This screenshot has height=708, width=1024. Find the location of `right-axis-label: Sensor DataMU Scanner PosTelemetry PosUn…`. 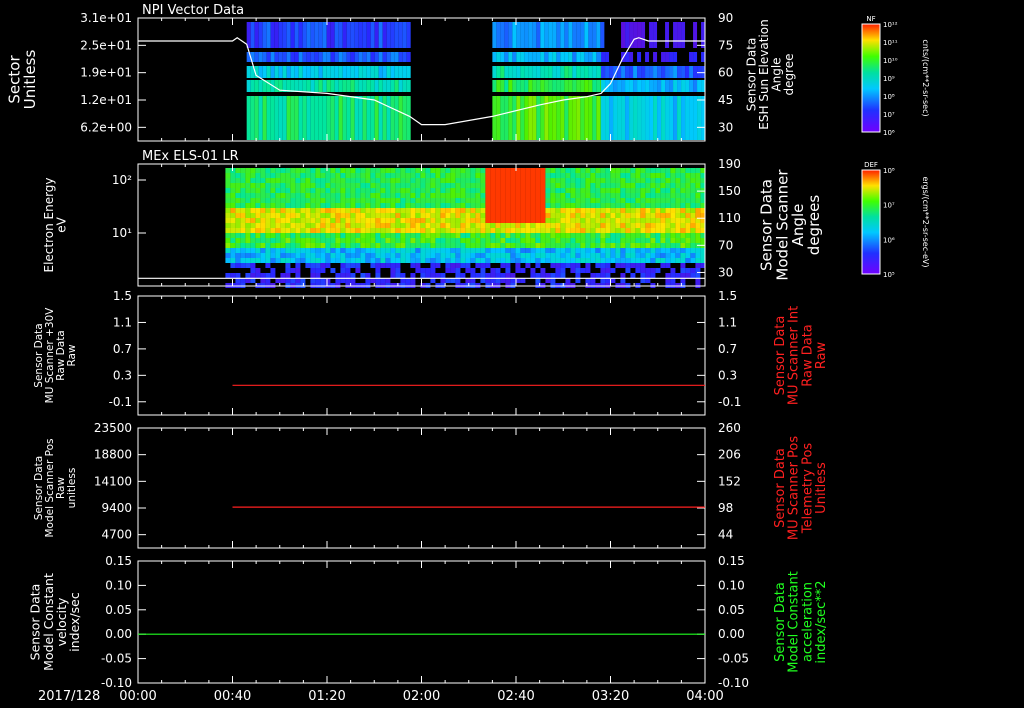

right-axis-label: Sensor DataMU Scanner PosTelemetry PosUn… is located at coordinates (801, 488).